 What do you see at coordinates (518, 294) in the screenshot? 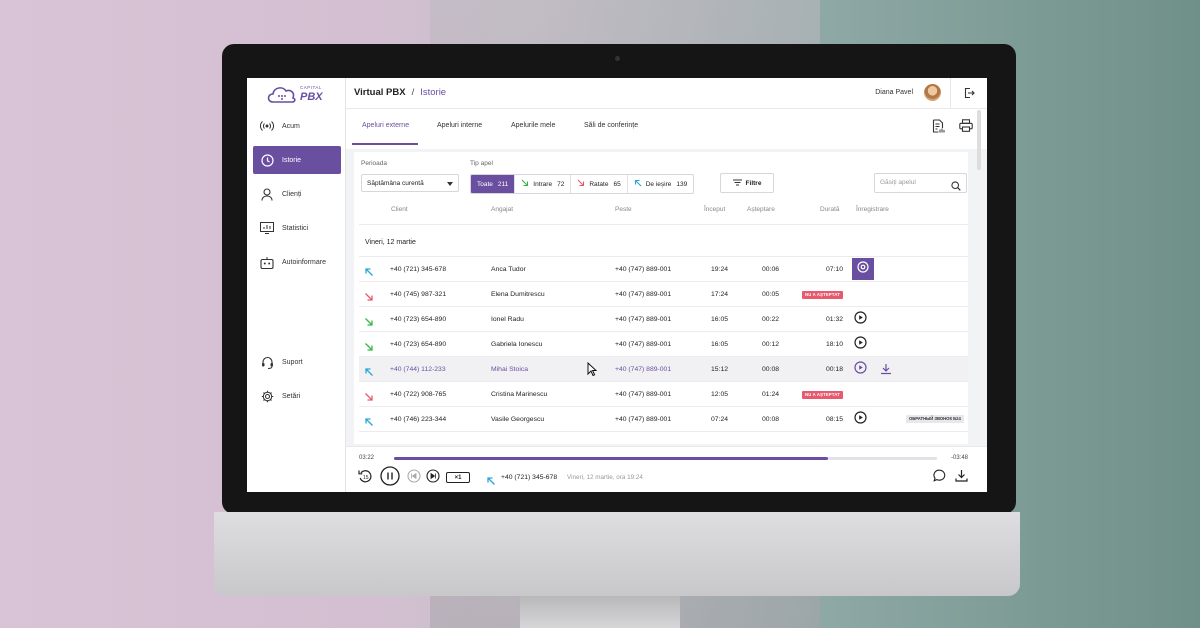
I see `employee-name: Elena Dumitrescu` at bounding box center [518, 294].